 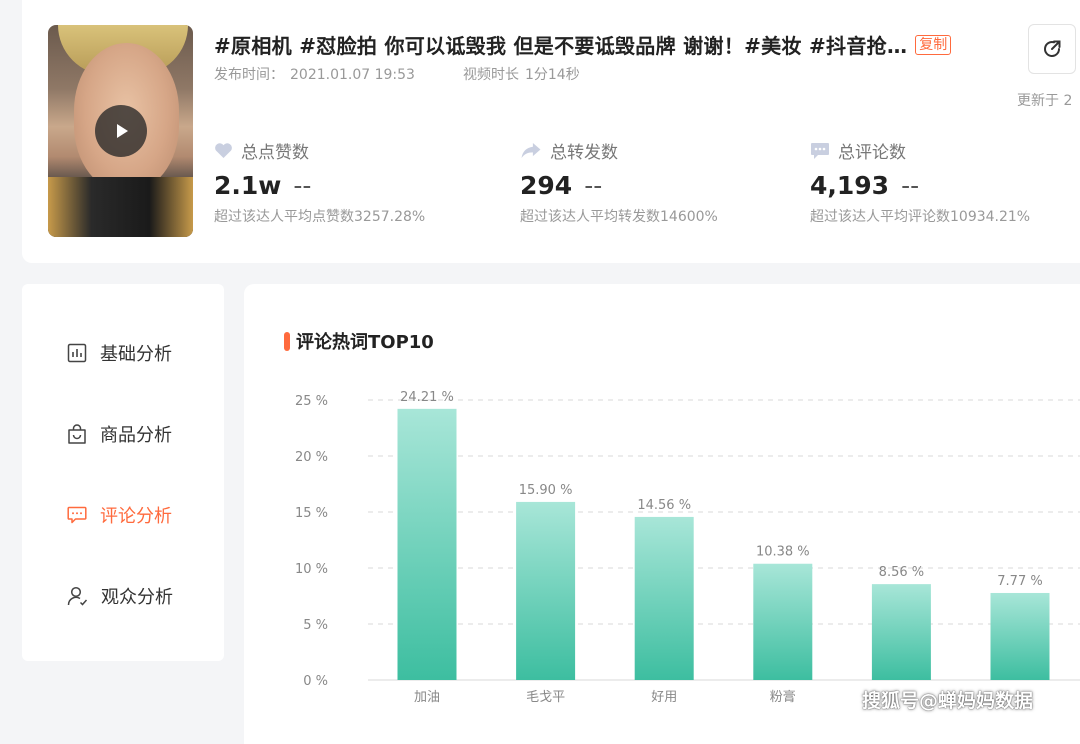 What do you see at coordinates (664, 697) in the screenshot?
I see `x-tick-label: 好用` at bounding box center [664, 697].